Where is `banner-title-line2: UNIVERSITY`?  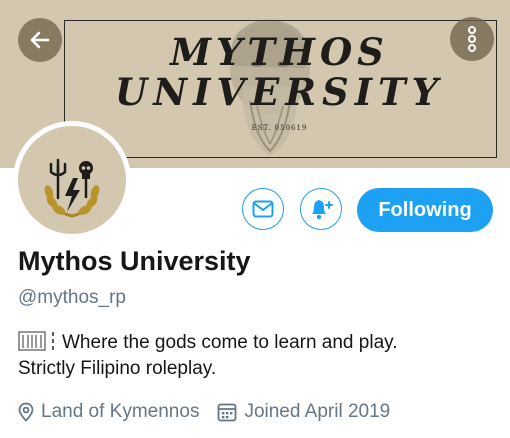 banner-title-line2: UNIVERSITY is located at coordinates (279, 92).